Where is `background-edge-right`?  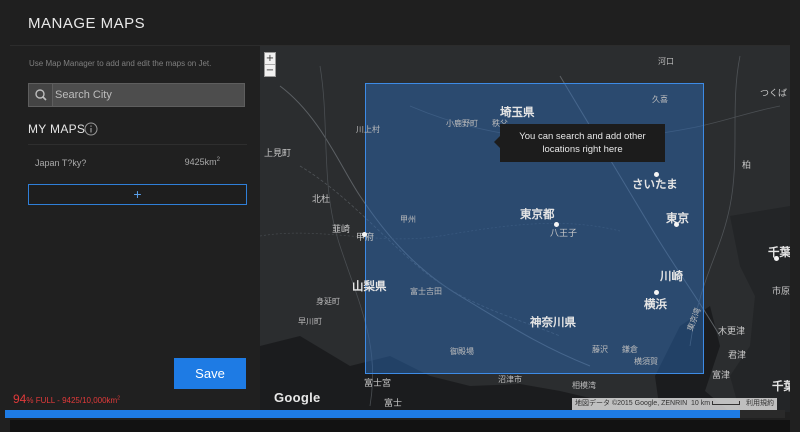
background-edge-right is located at coordinates (795, 216).